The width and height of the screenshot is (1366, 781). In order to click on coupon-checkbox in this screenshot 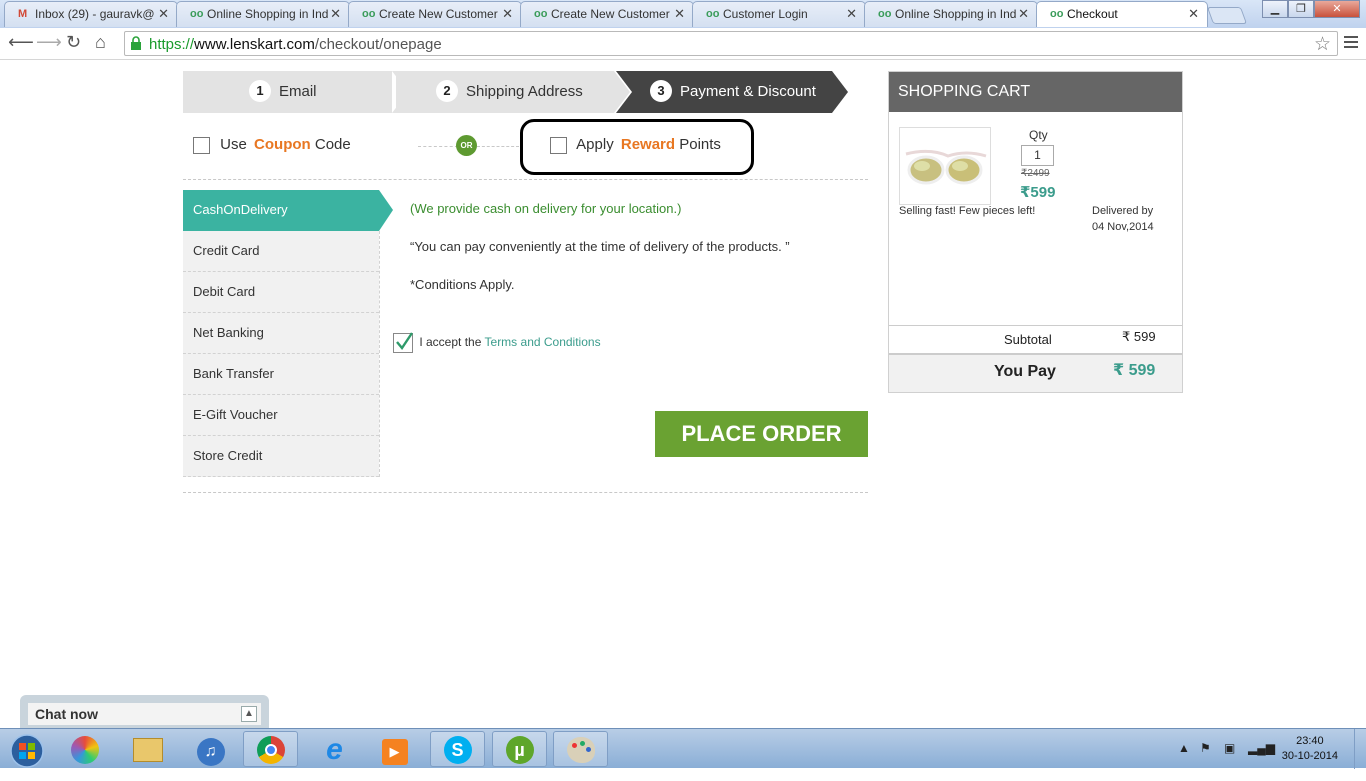, I will do `click(201, 145)`.